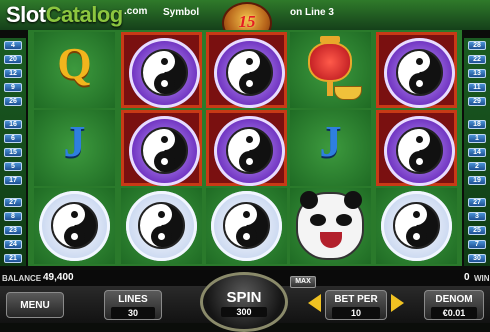 The width and height of the screenshot is (490, 332). I want to click on gold-ingot-icon, so click(348, 93).